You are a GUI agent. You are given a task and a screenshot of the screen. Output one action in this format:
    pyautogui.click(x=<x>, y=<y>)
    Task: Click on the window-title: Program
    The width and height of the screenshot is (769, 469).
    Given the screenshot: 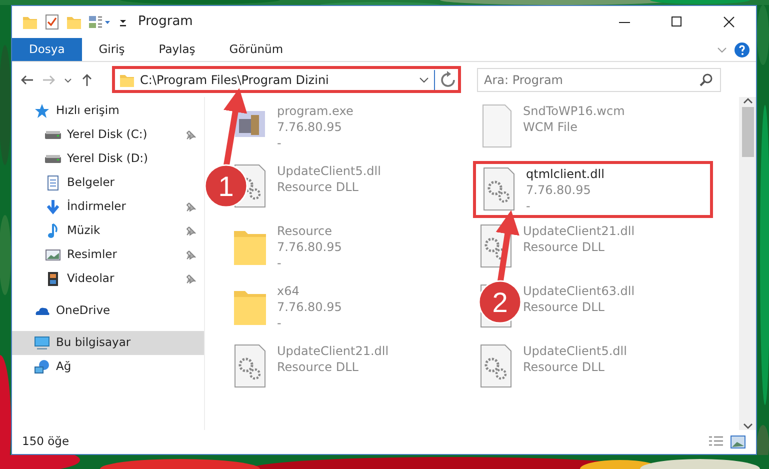 What is the action you would take?
    pyautogui.click(x=165, y=22)
    